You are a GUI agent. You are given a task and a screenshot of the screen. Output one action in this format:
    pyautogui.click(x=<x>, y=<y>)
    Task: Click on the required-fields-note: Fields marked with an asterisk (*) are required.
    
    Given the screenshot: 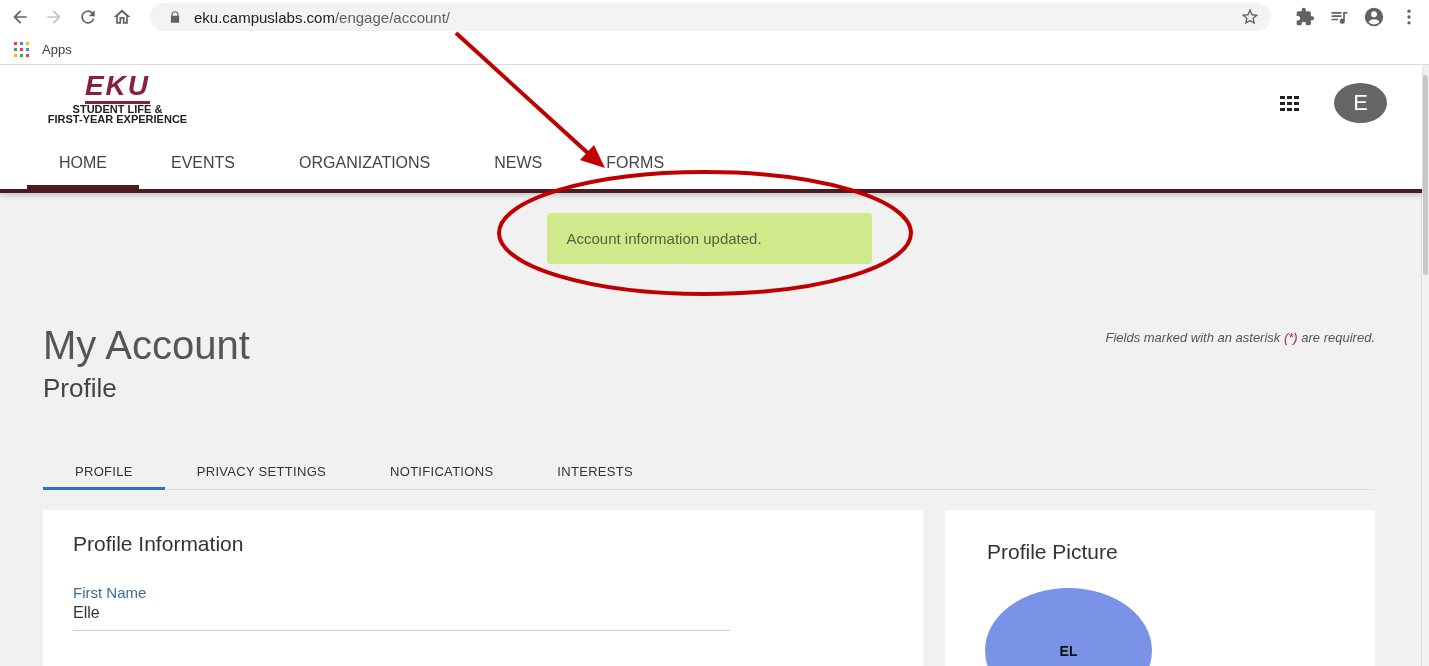 What is the action you would take?
    pyautogui.click(x=1240, y=337)
    